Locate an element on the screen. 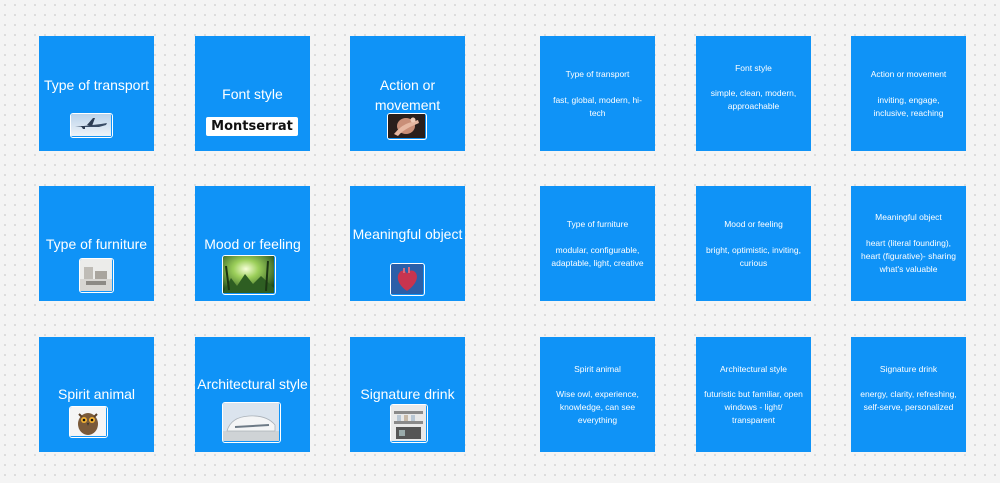  card-type-of-furniture: Type of furniture is located at coordinates (96, 243).